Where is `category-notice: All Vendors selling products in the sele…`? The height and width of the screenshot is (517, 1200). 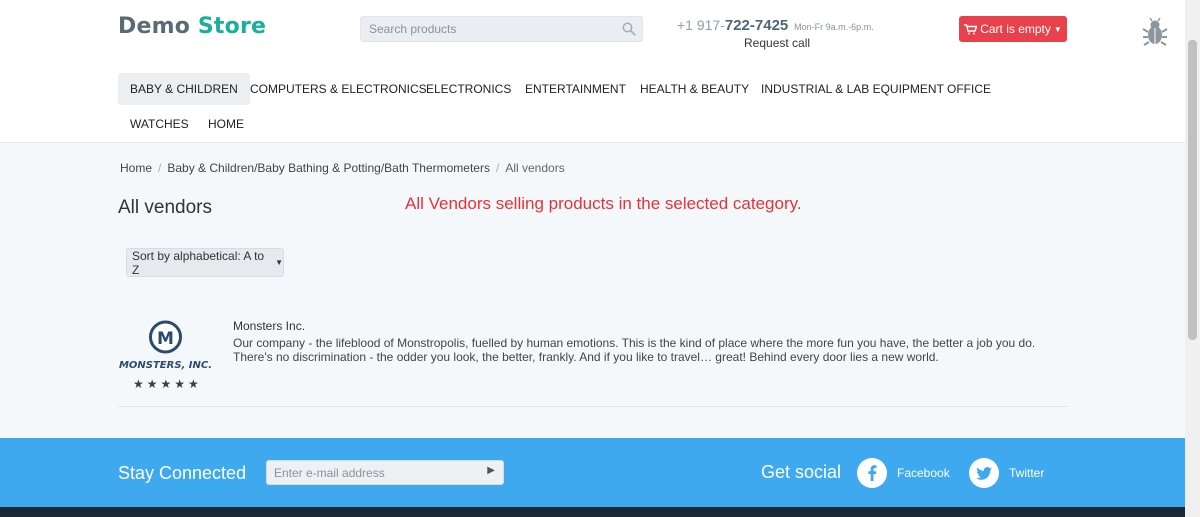 category-notice: All Vendors selling products in the sele… is located at coordinates (603, 203).